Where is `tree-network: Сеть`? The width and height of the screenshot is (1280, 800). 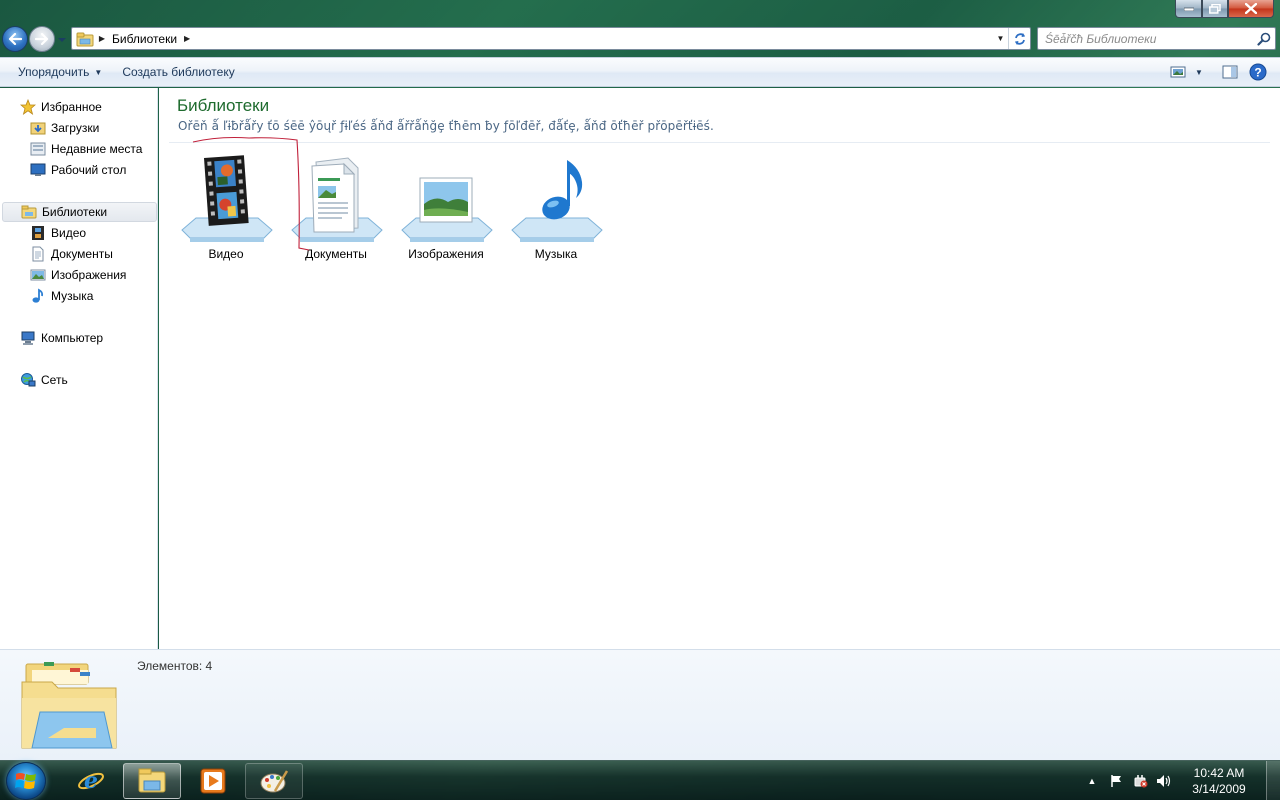
tree-network: Сеть is located at coordinates (44, 380).